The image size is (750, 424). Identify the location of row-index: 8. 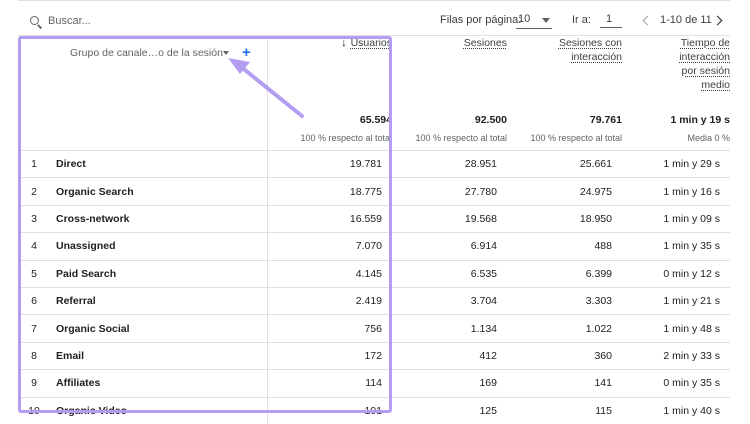
(34, 355).